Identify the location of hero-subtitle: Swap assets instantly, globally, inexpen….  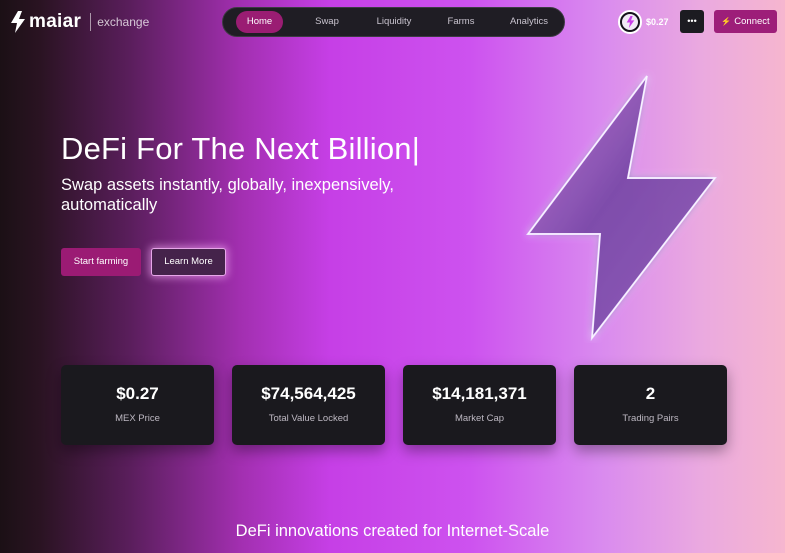
(227, 195).